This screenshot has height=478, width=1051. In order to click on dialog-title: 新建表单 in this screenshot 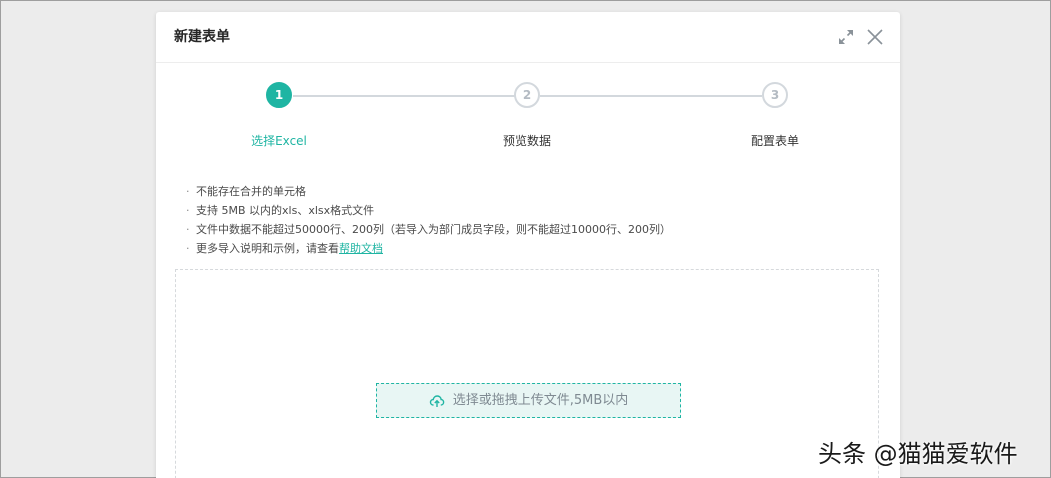, I will do `click(202, 37)`.